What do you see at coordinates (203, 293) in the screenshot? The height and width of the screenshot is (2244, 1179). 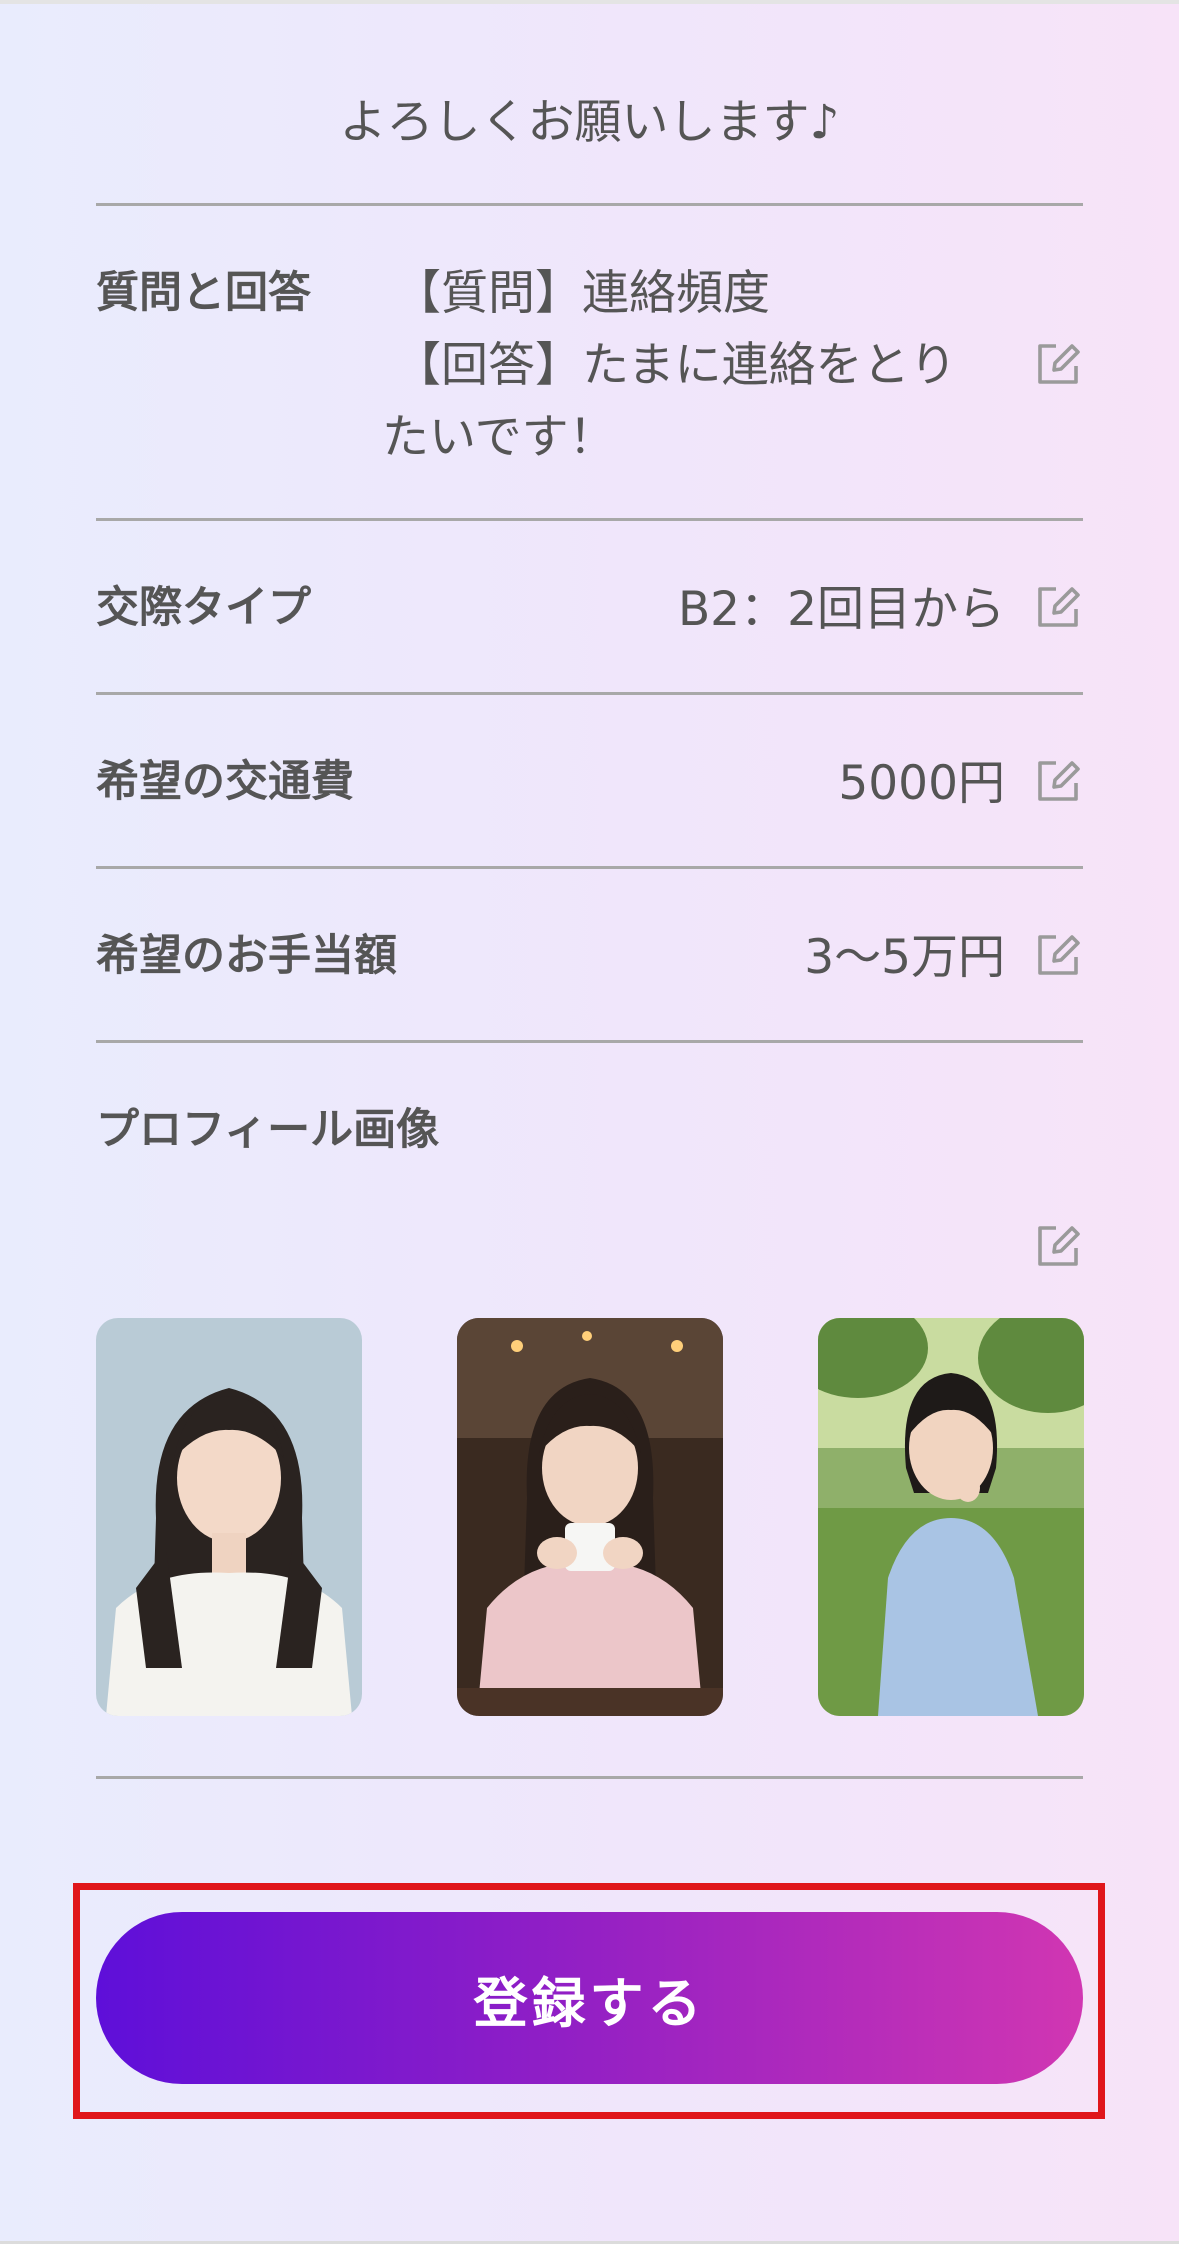 I see `qa-label: 質問と回答` at bounding box center [203, 293].